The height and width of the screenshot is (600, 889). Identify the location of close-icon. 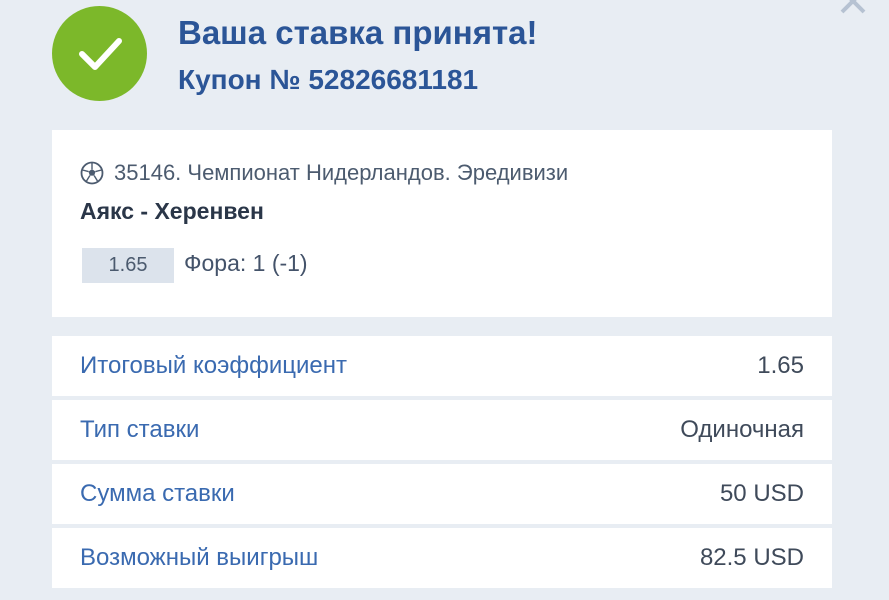
(853, 8).